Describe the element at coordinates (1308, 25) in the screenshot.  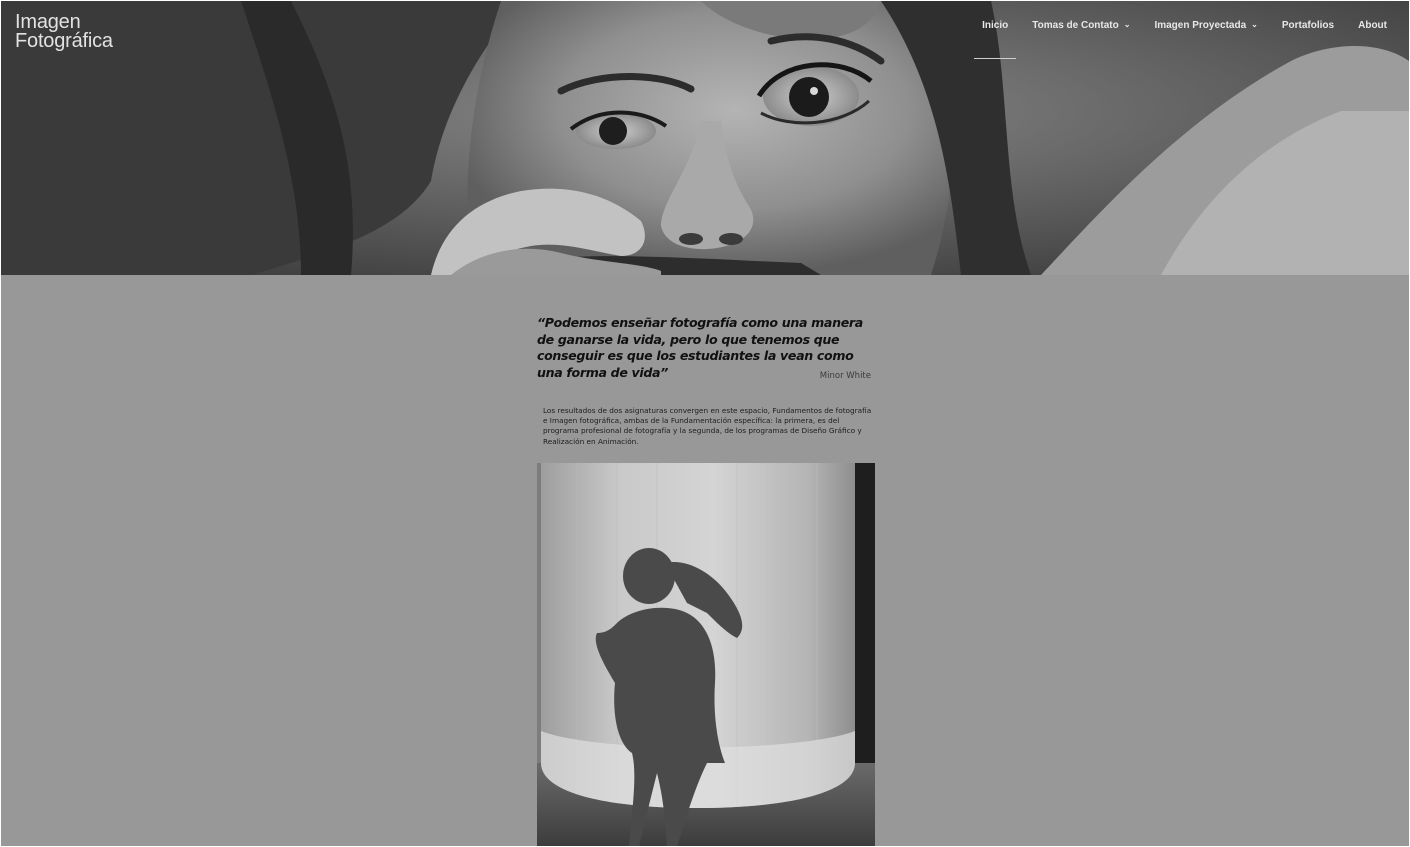
I see `nav-label: Portafolios` at that location.